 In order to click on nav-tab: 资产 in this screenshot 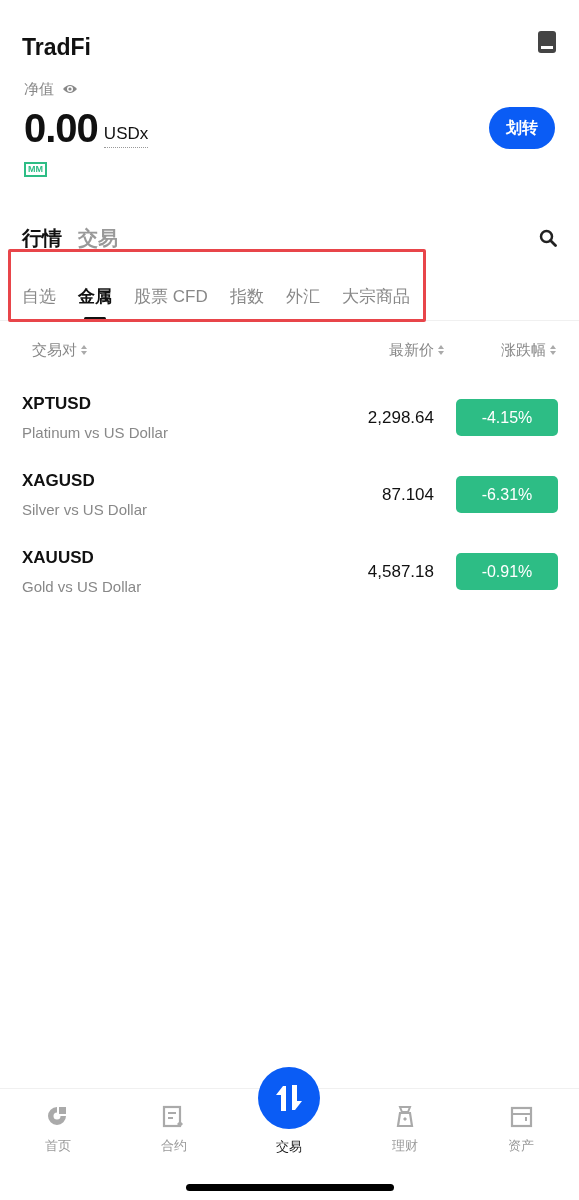, I will do `click(521, 1128)`.